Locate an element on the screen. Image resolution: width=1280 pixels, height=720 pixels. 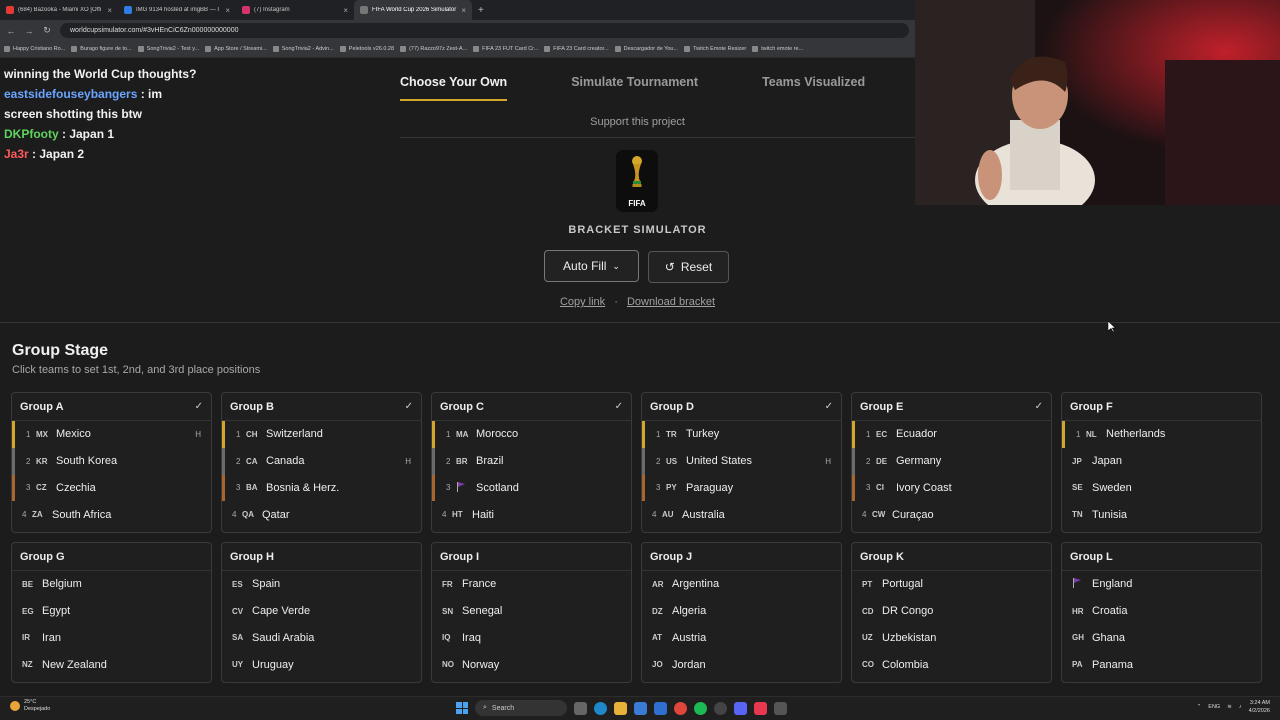
team-row: 4 HT Haiti is located at coordinates (531, 514).